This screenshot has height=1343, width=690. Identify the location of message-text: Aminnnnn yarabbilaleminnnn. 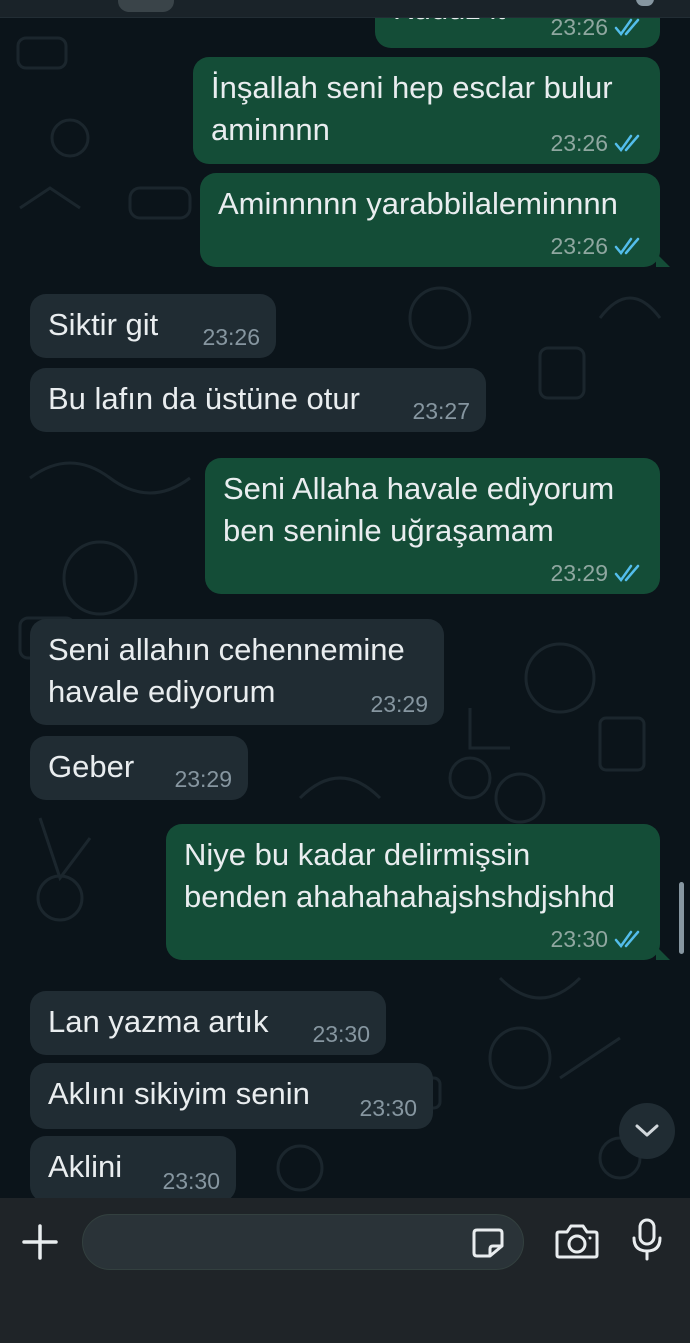
(418, 203).